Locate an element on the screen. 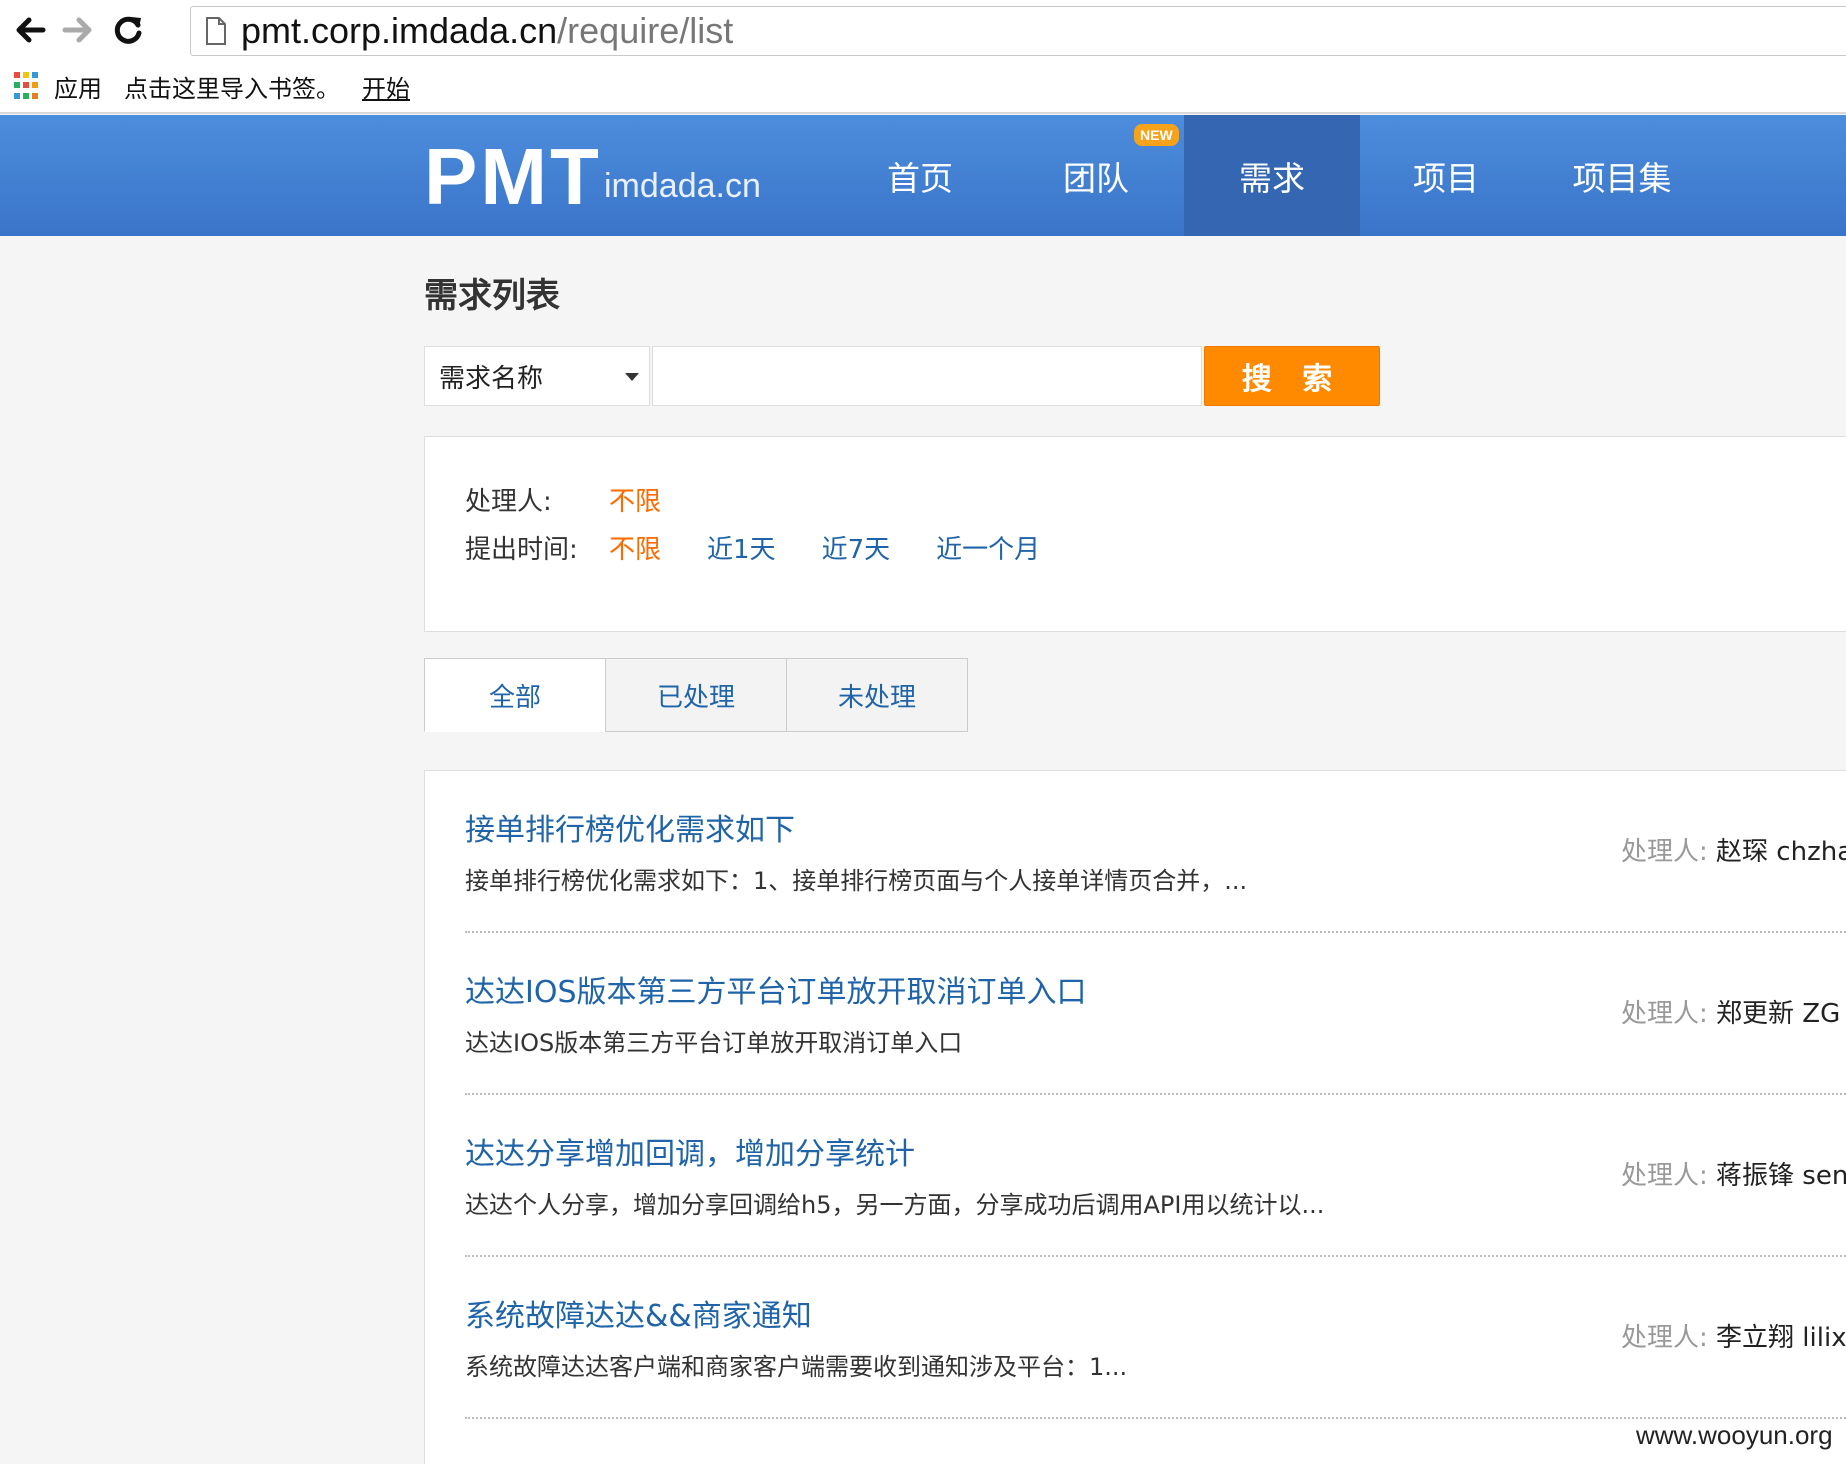 Image resolution: width=1846 pixels, height=1464 pixels. requirement-title: 接单排行榜优化需求如下 is located at coordinates (630, 827).